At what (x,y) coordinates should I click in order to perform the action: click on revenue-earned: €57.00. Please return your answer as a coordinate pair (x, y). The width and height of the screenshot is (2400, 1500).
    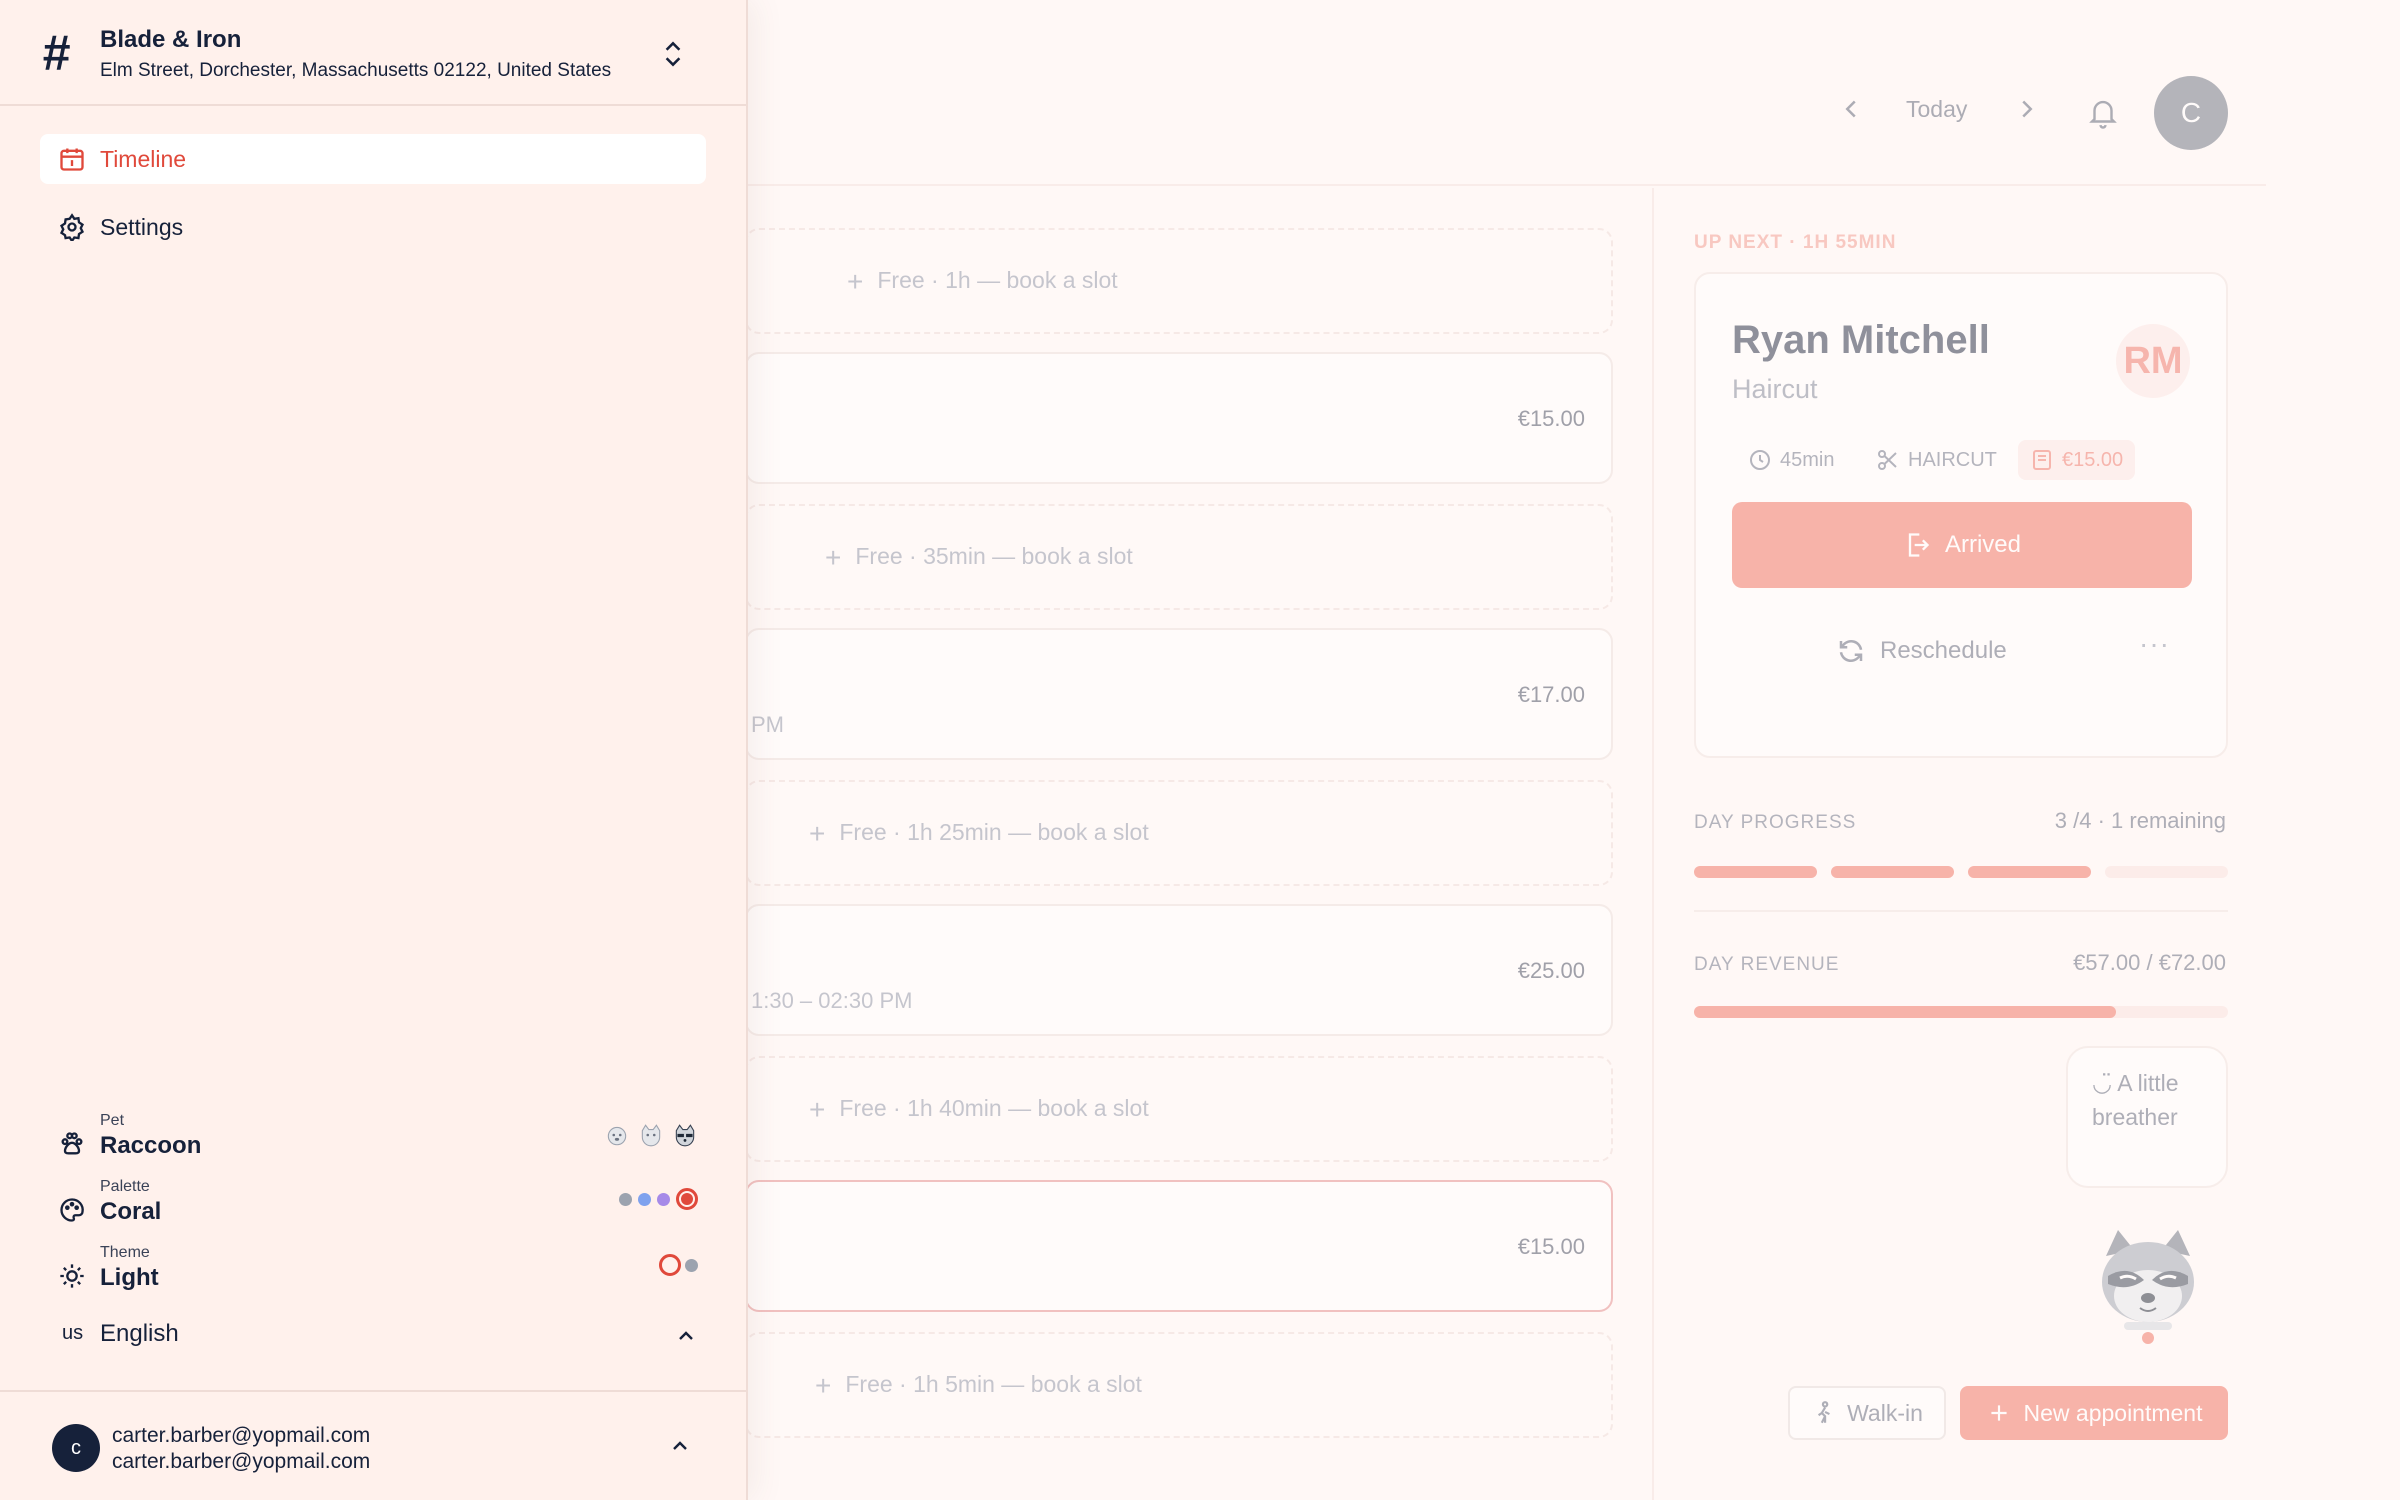
    Looking at the image, I should click on (2107, 962).